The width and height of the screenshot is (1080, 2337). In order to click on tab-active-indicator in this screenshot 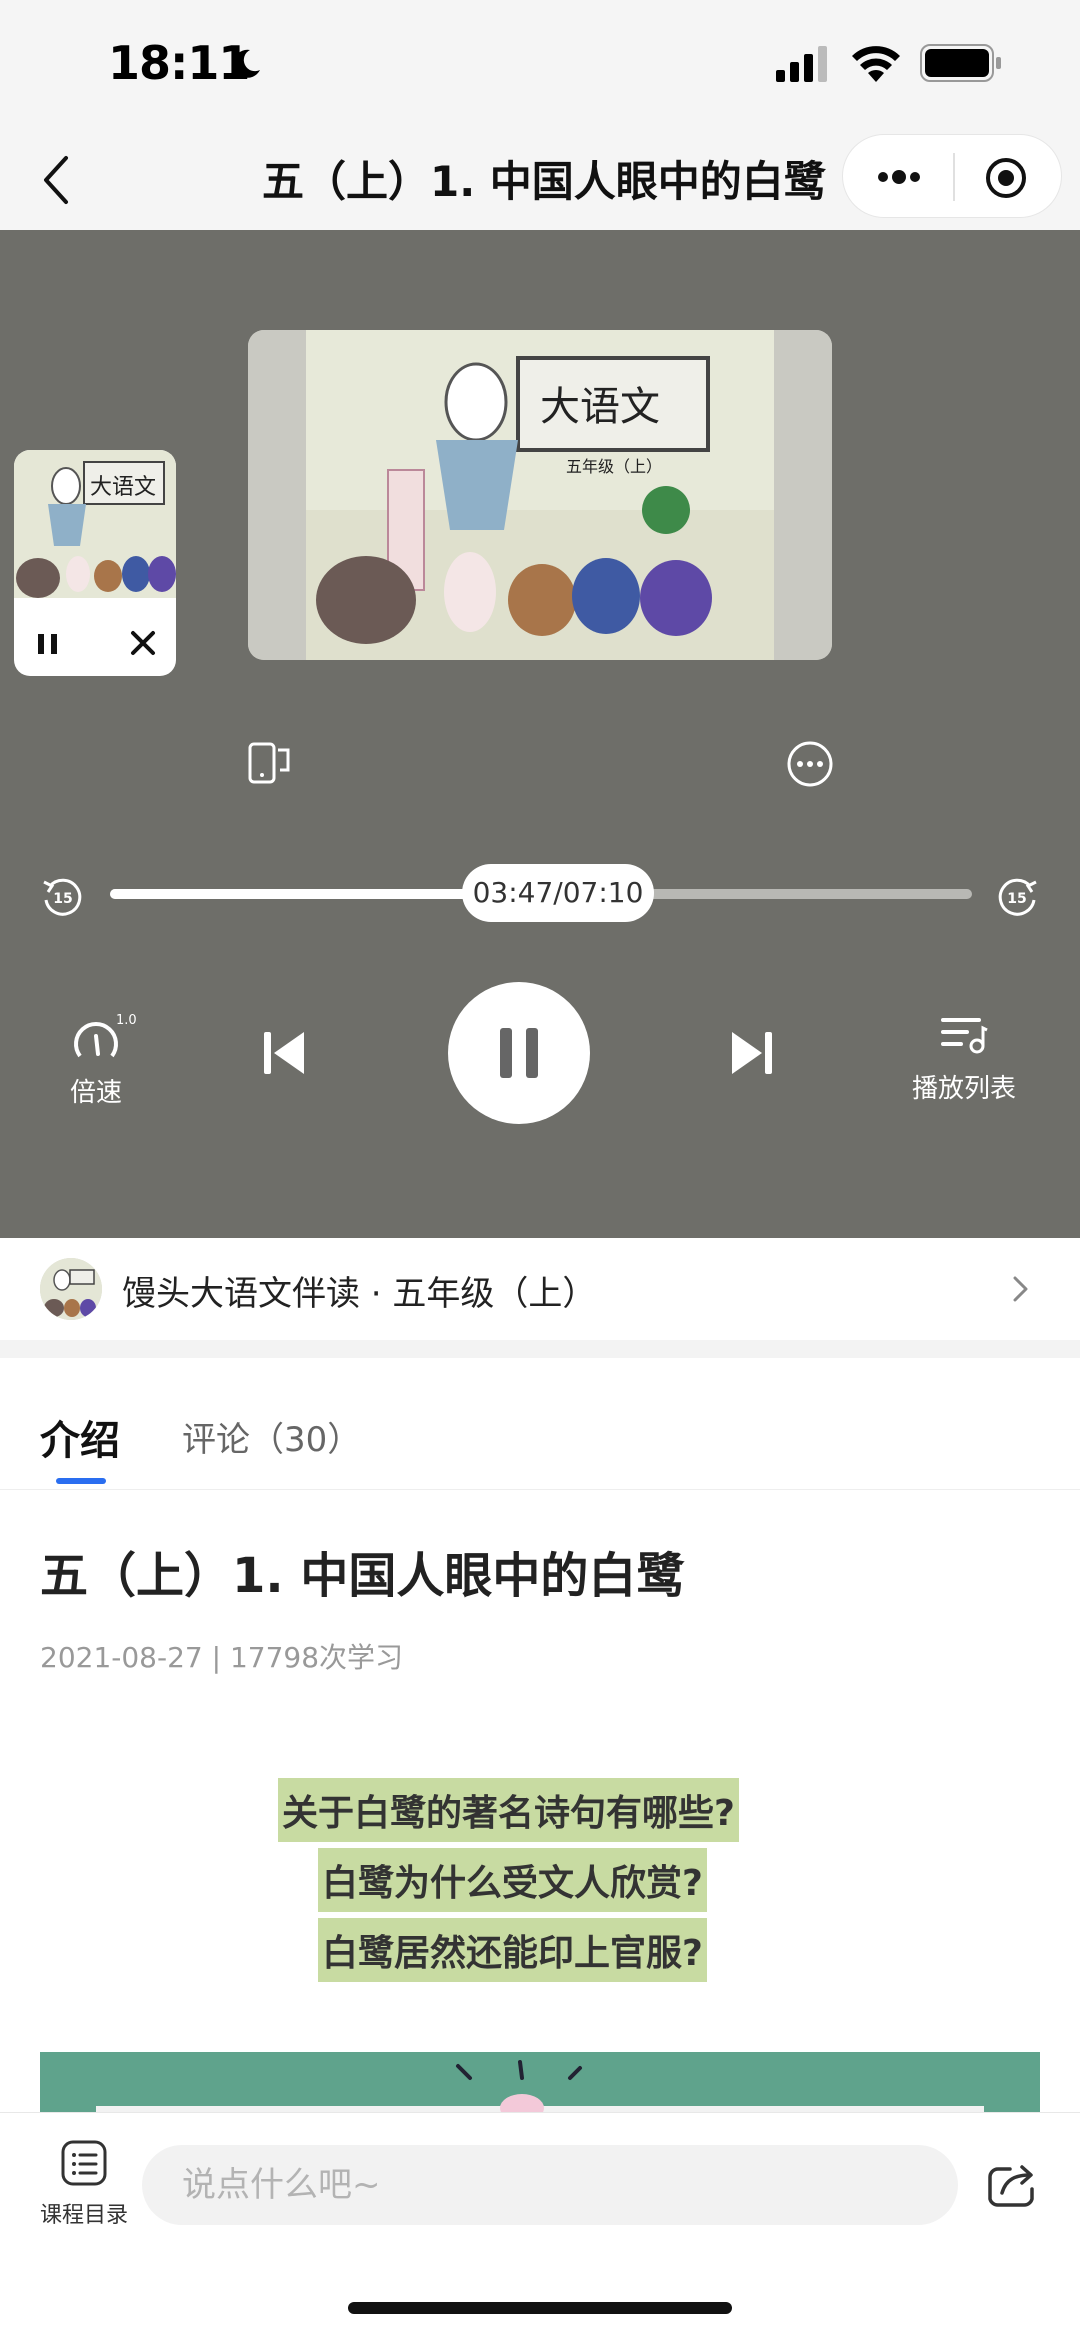, I will do `click(81, 1481)`.